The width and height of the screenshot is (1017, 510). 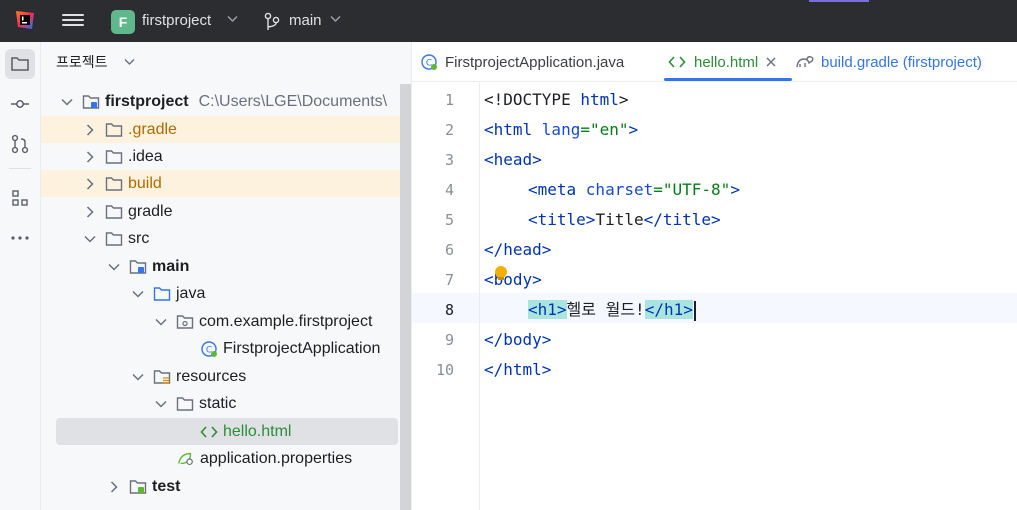 I want to click on package-icon, so click(x=185, y=322).